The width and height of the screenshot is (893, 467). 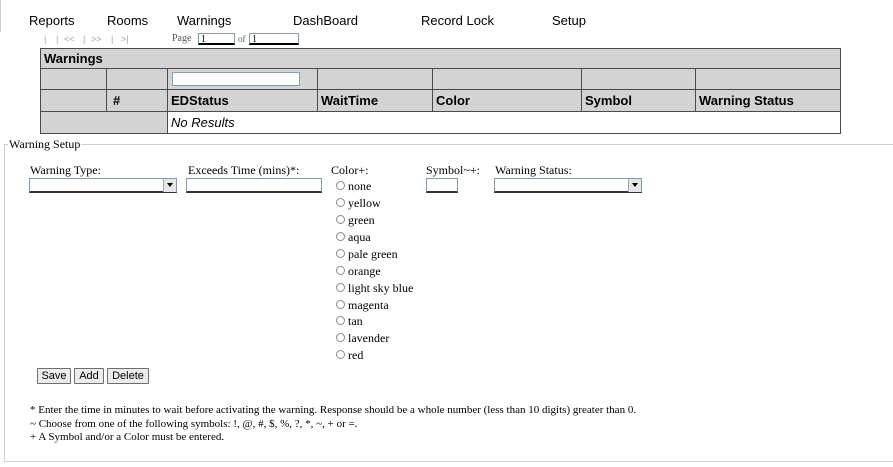 What do you see at coordinates (203, 122) in the screenshot?
I see `no-results-text: No Results` at bounding box center [203, 122].